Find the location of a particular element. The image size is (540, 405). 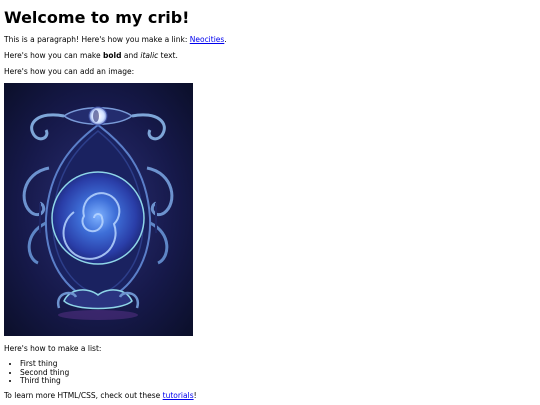

neocities-link: Neocities is located at coordinates (207, 39).